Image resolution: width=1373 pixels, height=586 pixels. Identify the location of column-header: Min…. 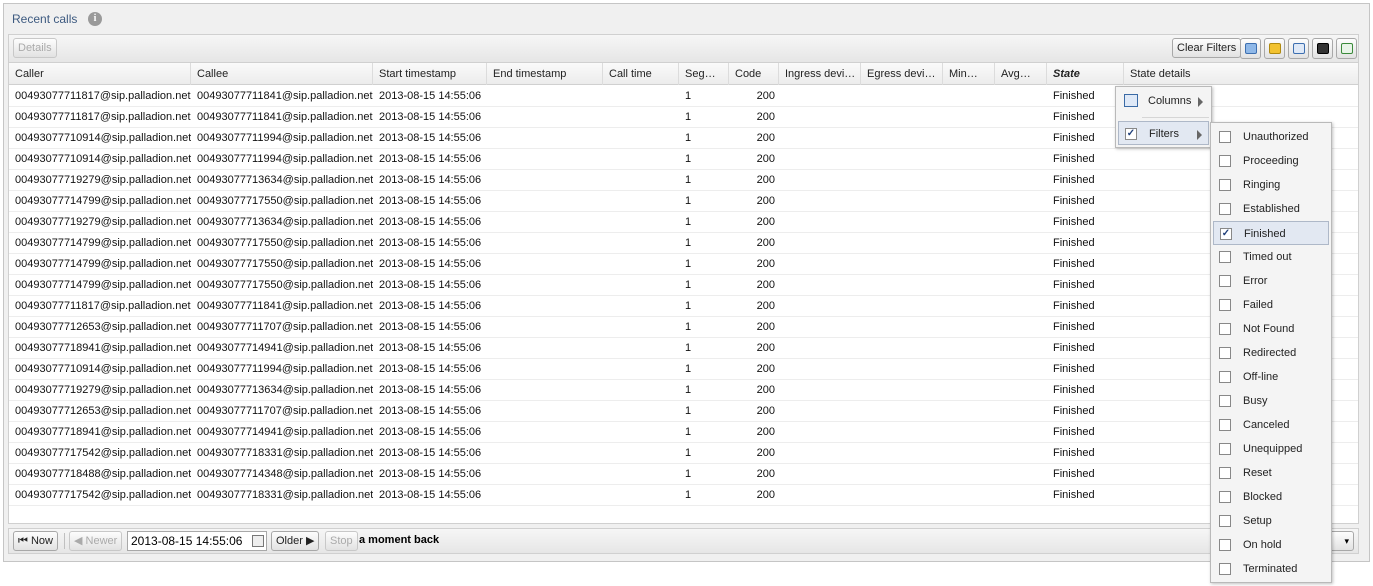
(969, 74).